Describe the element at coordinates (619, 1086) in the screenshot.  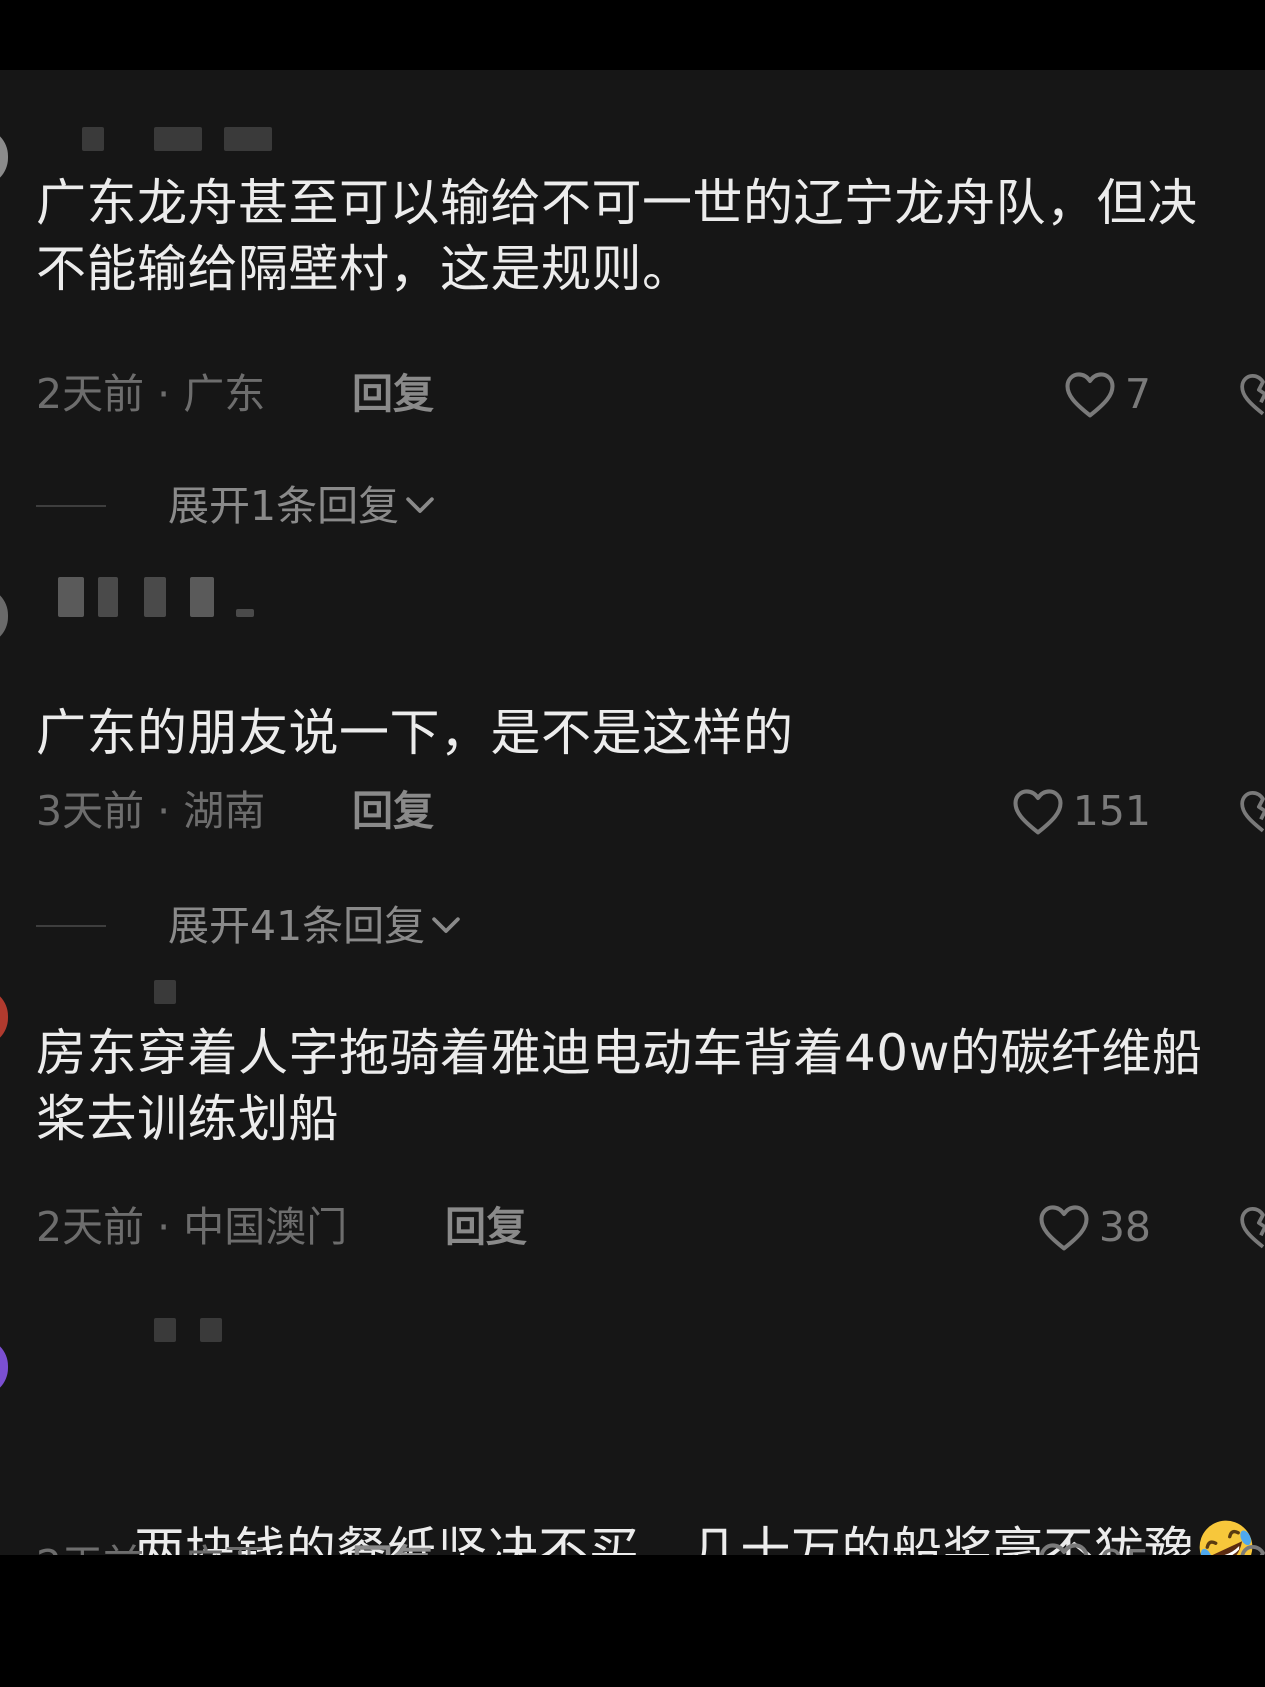
I see `comment-text: 房东穿着人字拖骑着雅迪电动车背着40w的碳纤维船 桨去训练划船` at that location.